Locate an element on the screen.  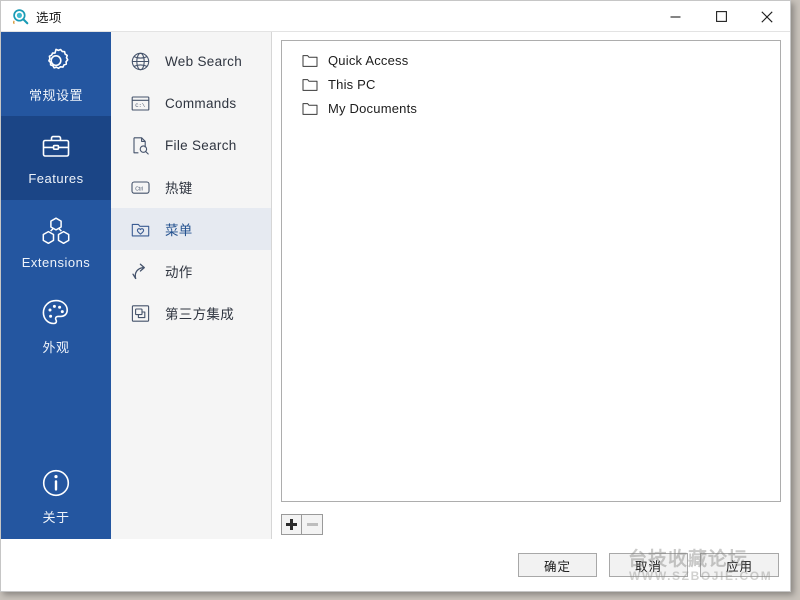
sidebar-item-features: Features is located at coordinates (56, 158).